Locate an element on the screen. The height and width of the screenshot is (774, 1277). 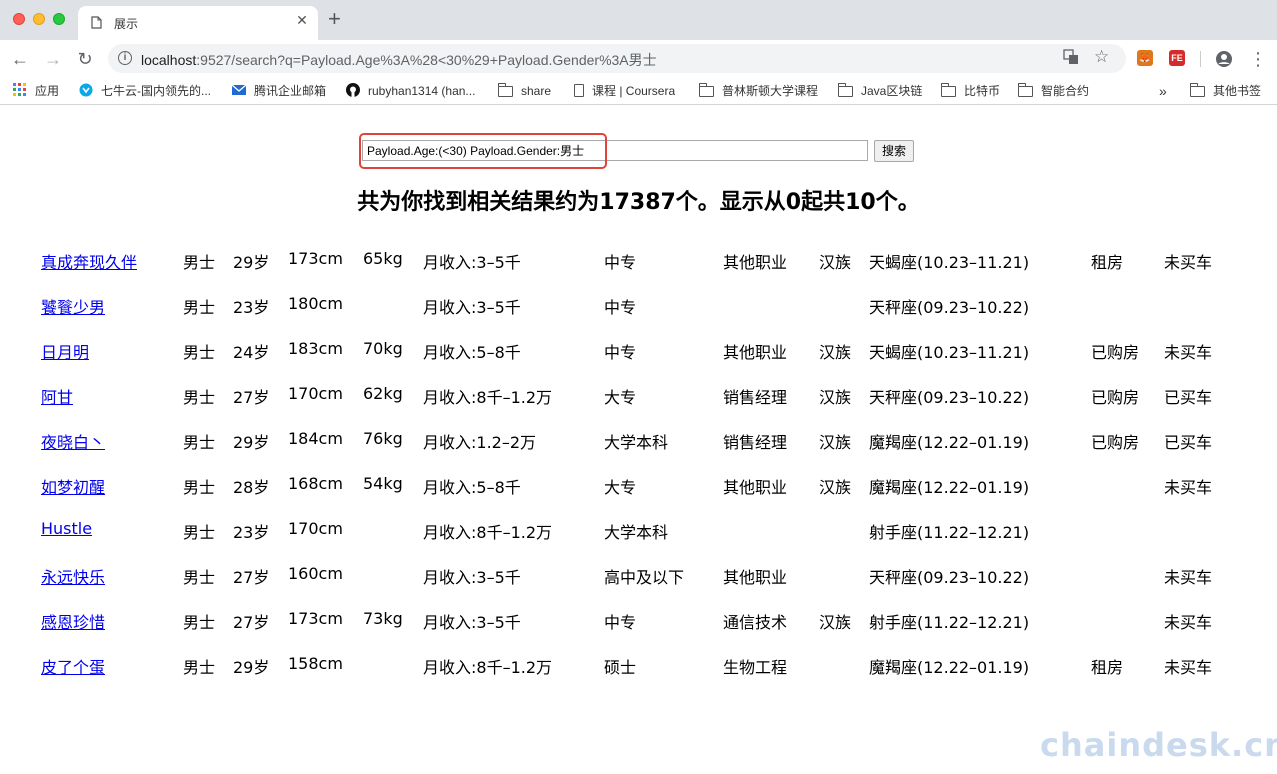
result-name-link: 感恩珍惜 is located at coordinates (73, 621).